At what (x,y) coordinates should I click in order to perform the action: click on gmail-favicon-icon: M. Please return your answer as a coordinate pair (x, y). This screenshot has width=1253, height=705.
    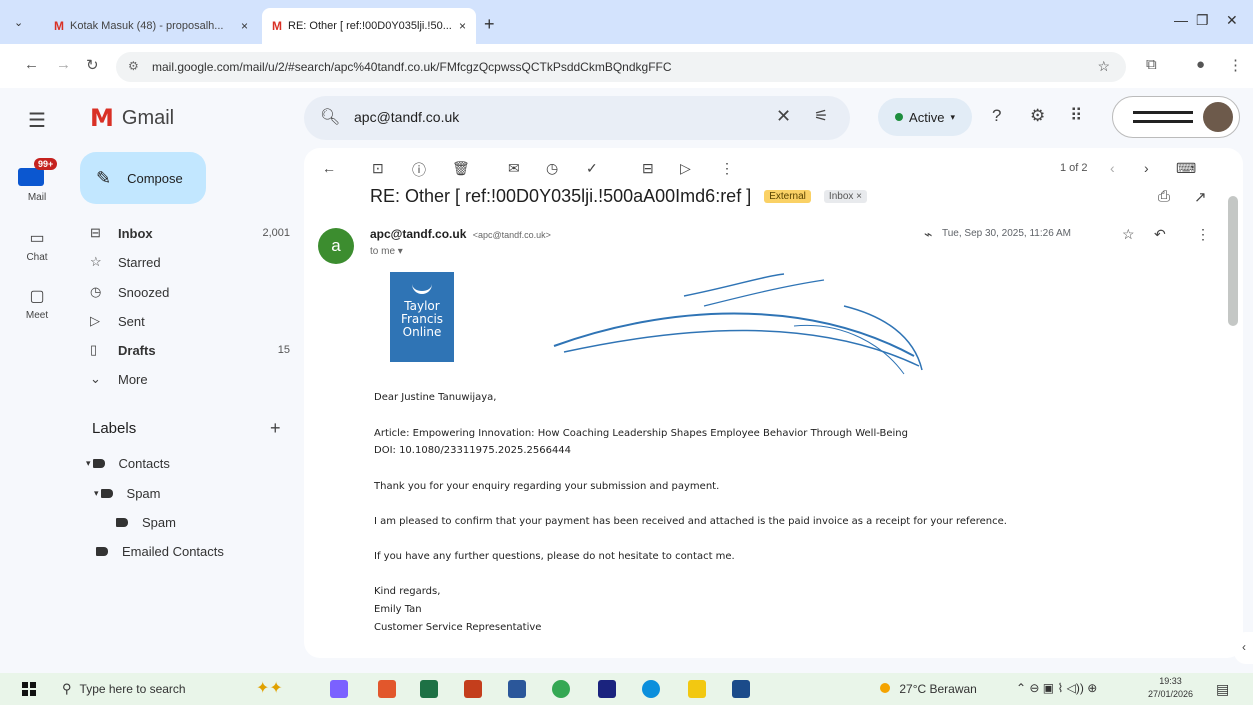
    Looking at the image, I should click on (277, 26).